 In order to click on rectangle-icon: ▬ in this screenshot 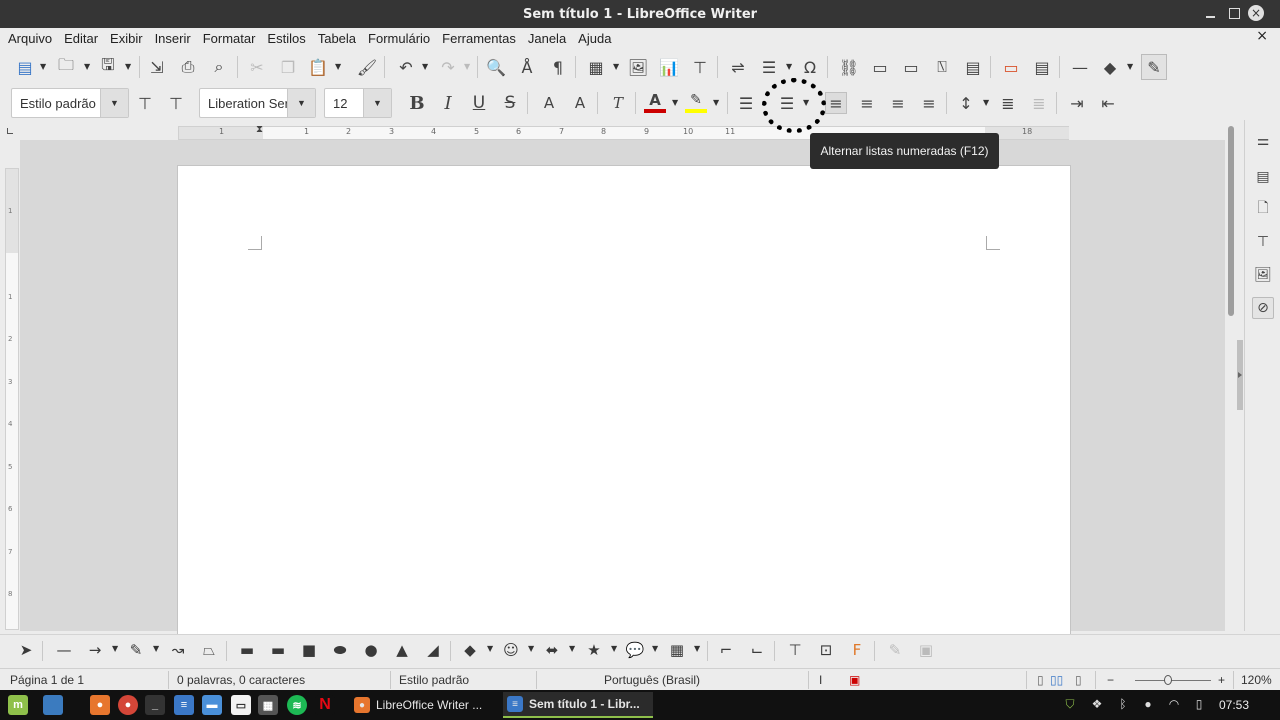, I will do `click(247, 650)`.